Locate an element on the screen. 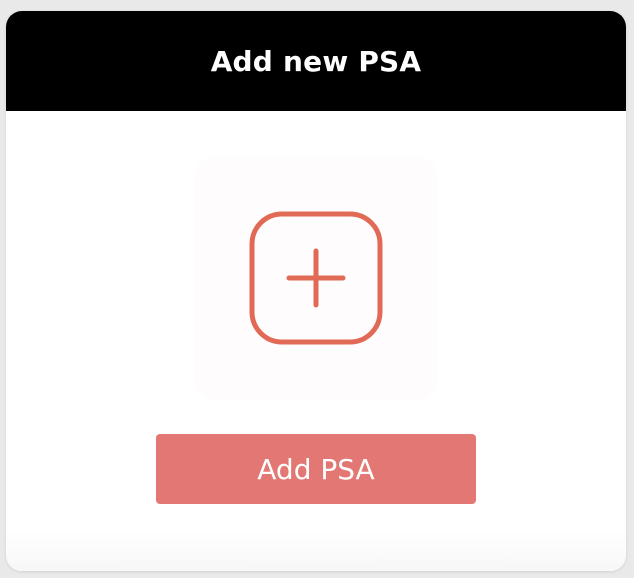 Image resolution: width=634 pixels, height=578 pixels. add-psa-button-label: Add PSA is located at coordinates (316, 469).